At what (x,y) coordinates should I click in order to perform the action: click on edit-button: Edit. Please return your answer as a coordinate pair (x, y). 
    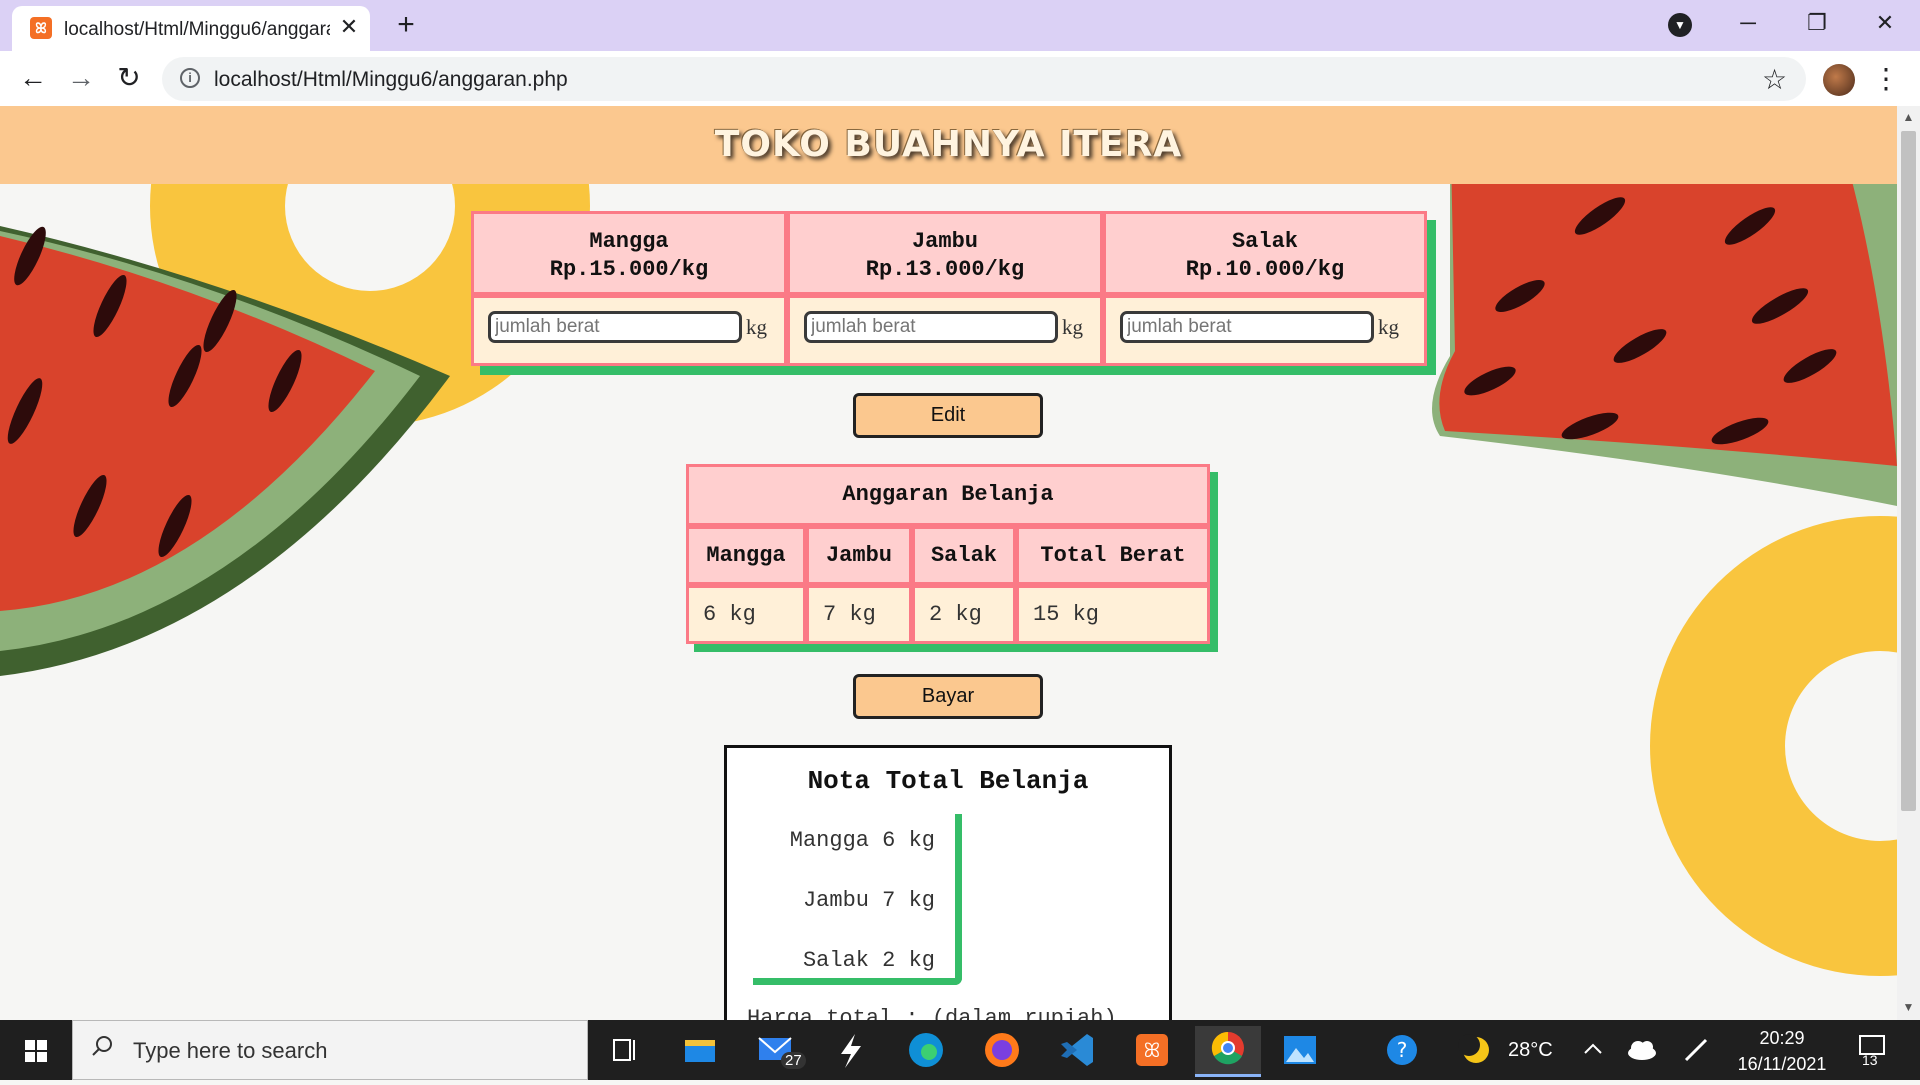
    Looking at the image, I should click on (948, 415).